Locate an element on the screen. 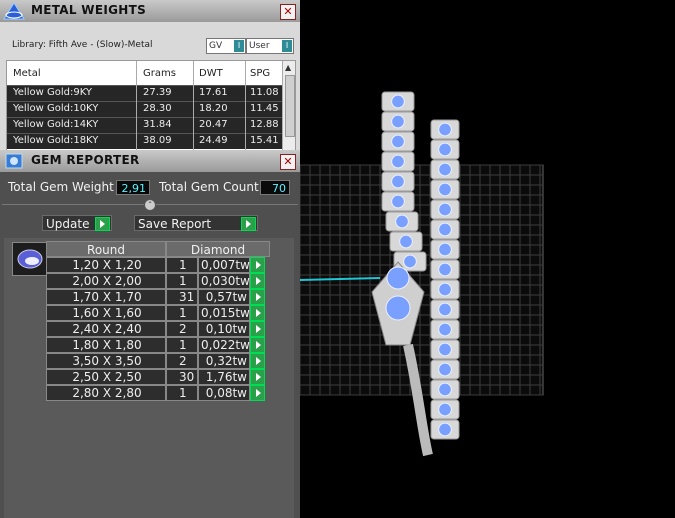 This screenshot has width=675, height=518. metal-cell-spg: 11.45 is located at coordinates (264, 108).